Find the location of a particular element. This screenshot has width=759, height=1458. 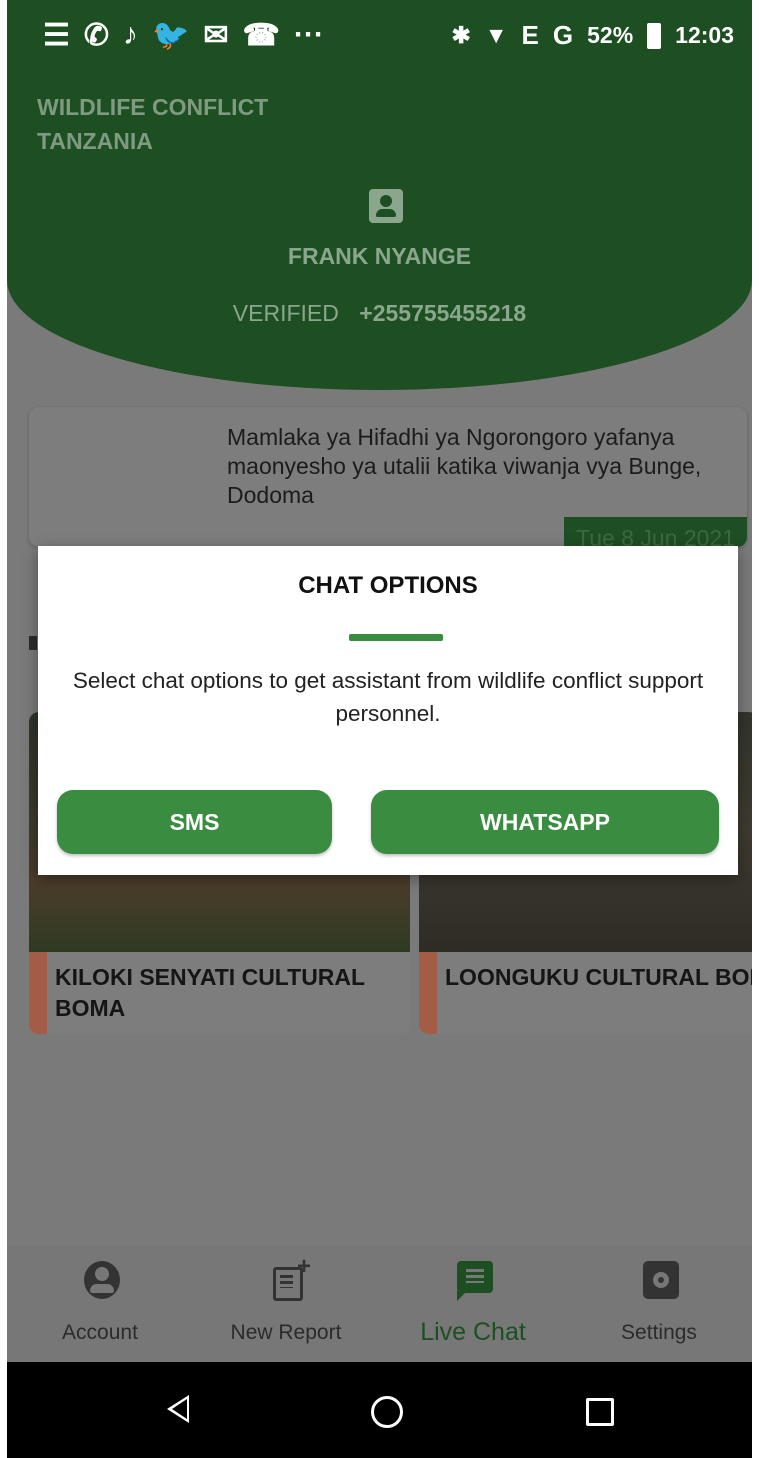

battery-icon is located at coordinates (654, 35).